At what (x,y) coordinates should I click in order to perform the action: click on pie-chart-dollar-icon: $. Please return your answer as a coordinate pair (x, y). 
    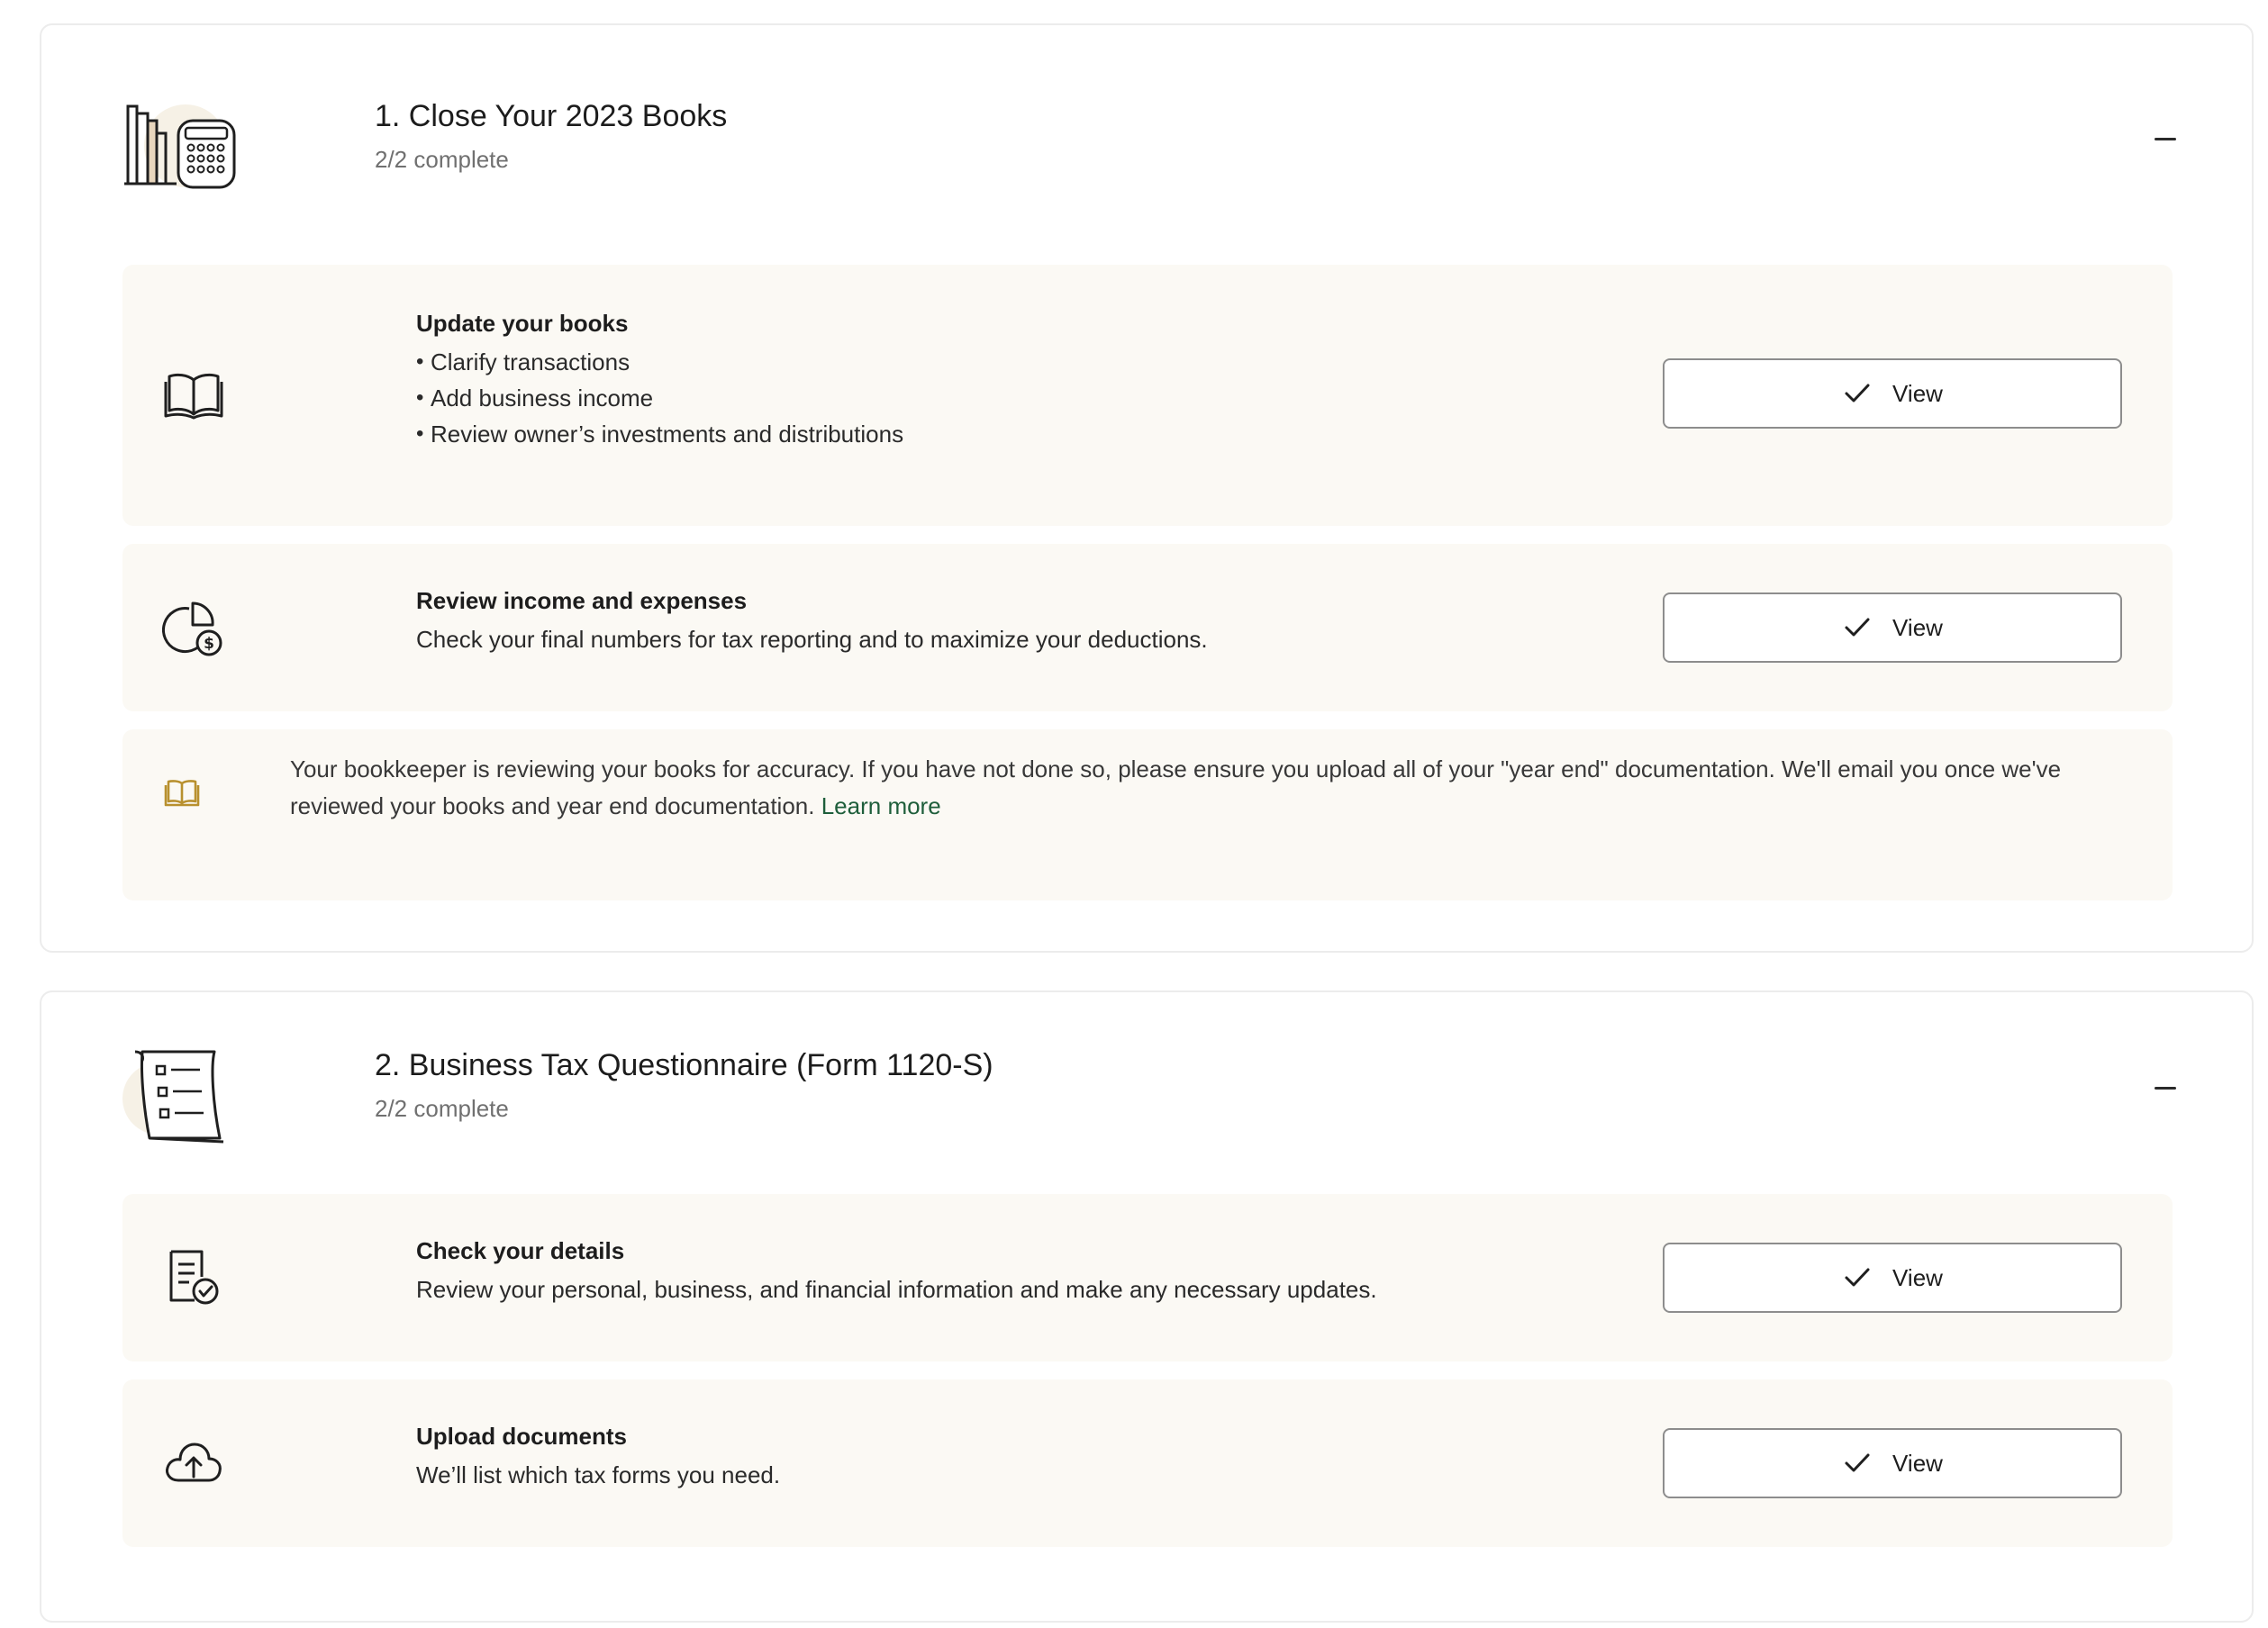
    Looking at the image, I should click on (192, 628).